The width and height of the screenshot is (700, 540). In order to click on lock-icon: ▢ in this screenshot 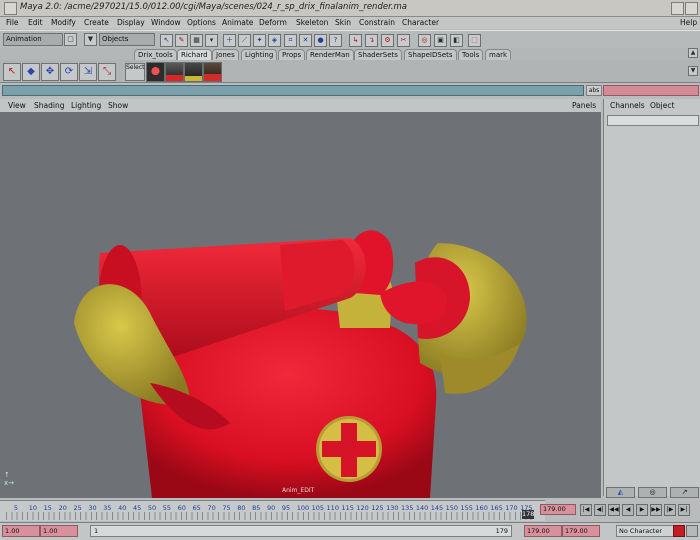, I will do `click(70, 39)`.